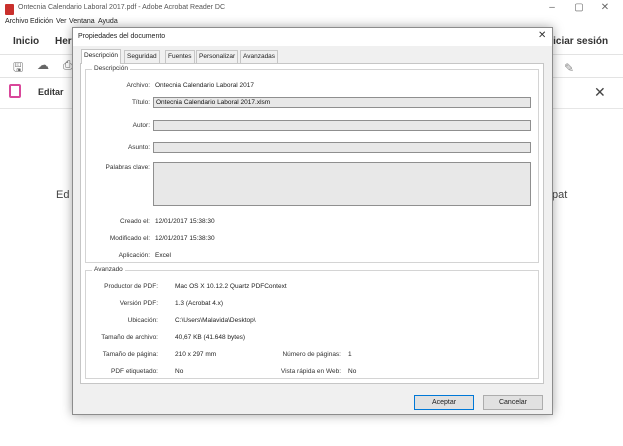 This screenshot has width=623, height=446. What do you see at coordinates (163, 255) in the screenshot?
I see `application-value: Excel` at bounding box center [163, 255].